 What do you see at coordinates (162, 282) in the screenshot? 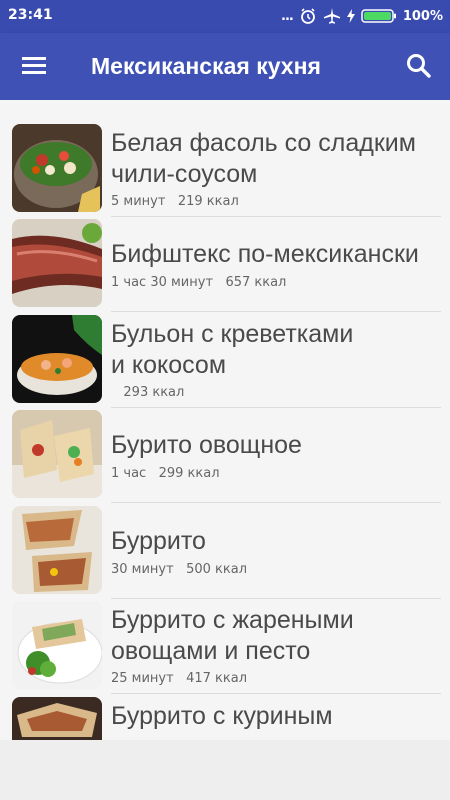
I see `recipe-time: 1 час 30 минут` at bounding box center [162, 282].